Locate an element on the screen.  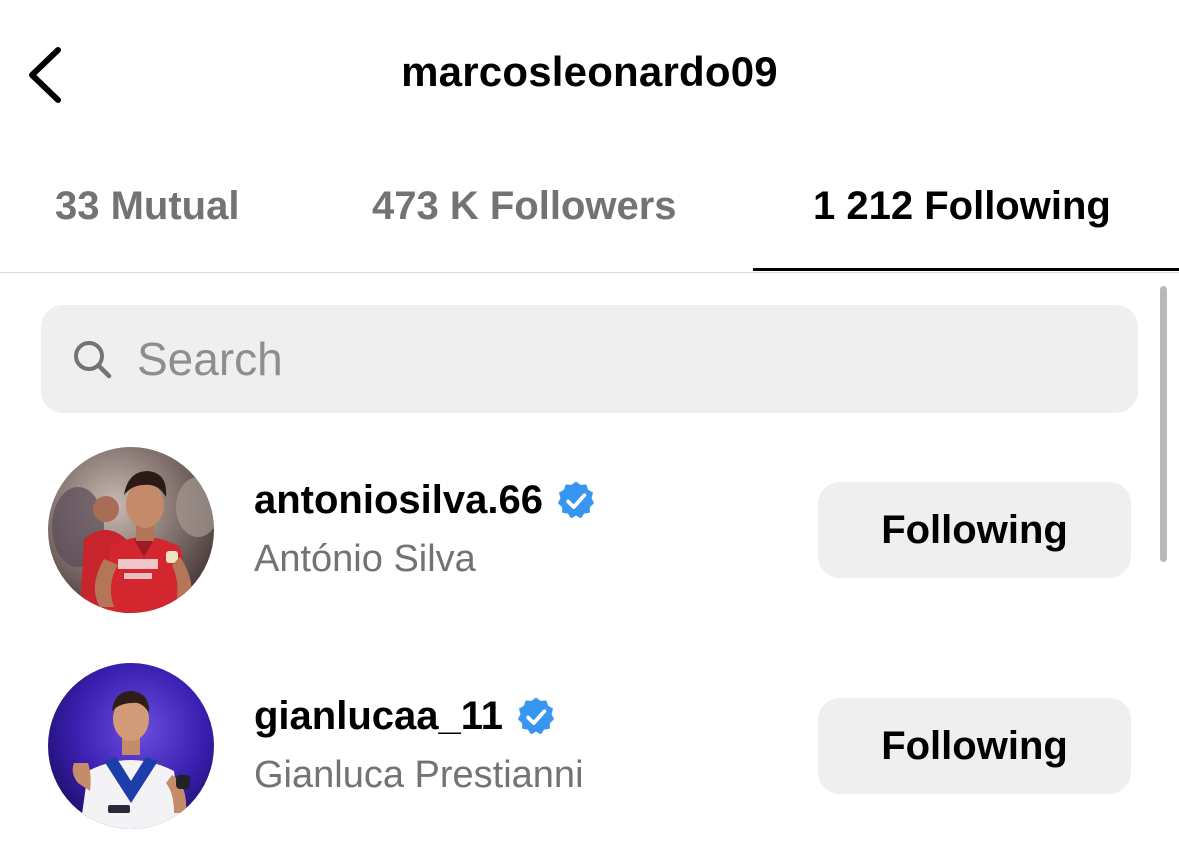
username-line: gianlucaa_11 is located at coordinates (405, 716).